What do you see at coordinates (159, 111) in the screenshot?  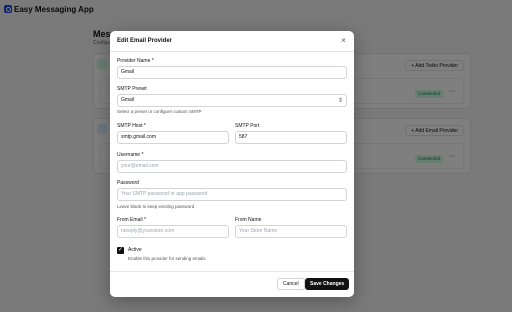 I see `smtp-preset-hint: Select a preset or configure custom SMTP` at bounding box center [159, 111].